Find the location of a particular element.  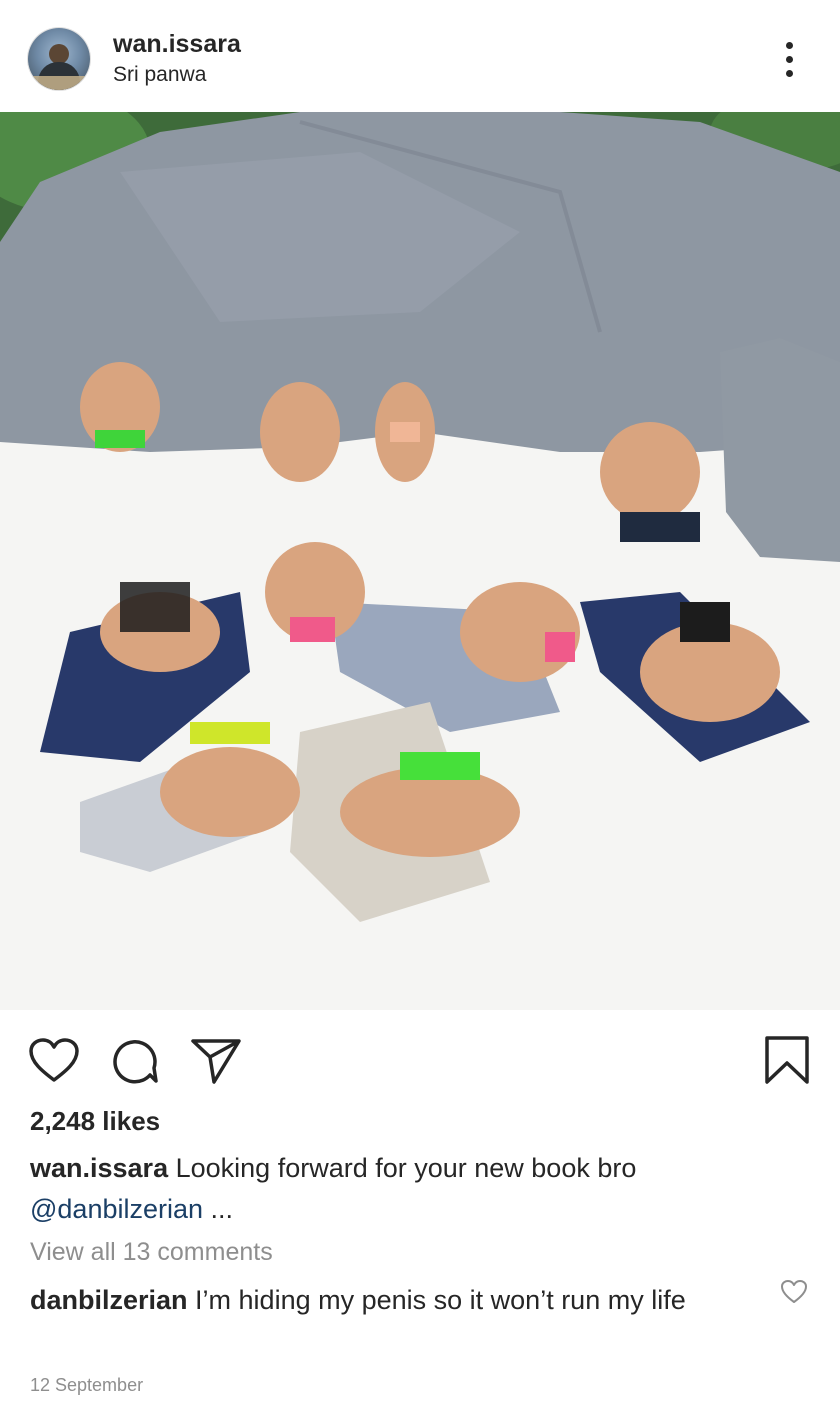

likes-count: 2,248 likes is located at coordinates (95, 1121).